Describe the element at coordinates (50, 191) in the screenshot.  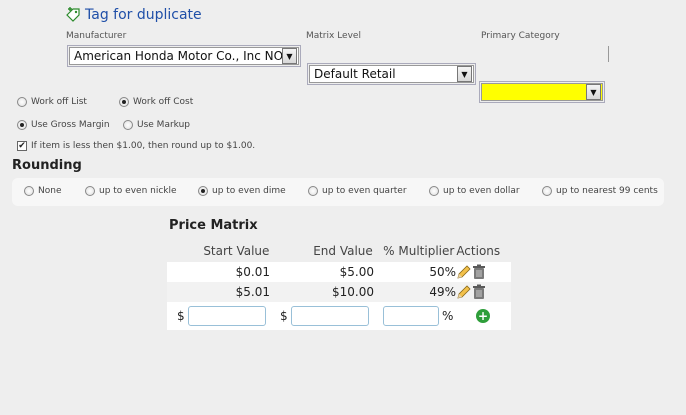
I see `rounding-none-label: None` at that location.